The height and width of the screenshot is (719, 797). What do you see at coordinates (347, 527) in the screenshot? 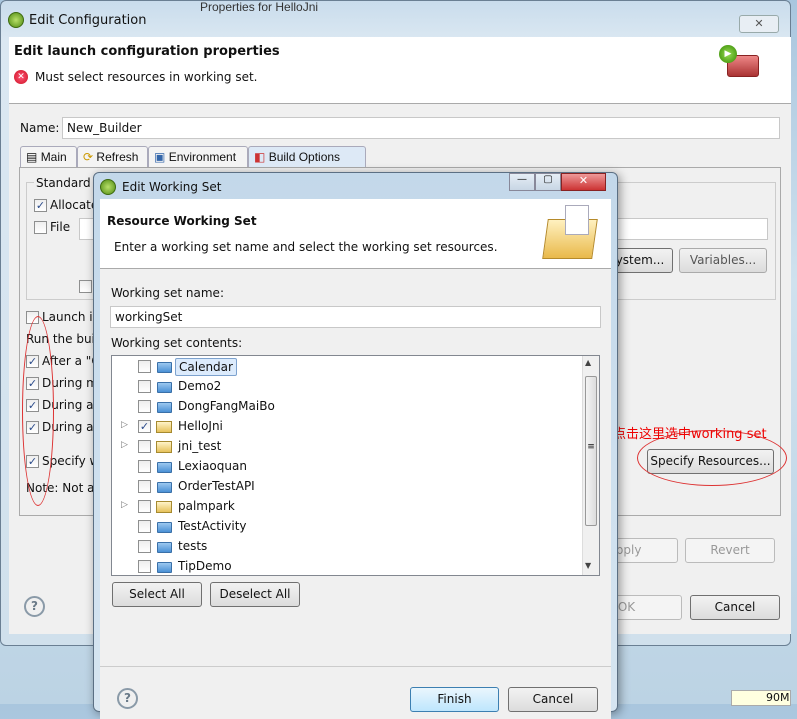
I see `list-item: TestActivity` at bounding box center [347, 527].